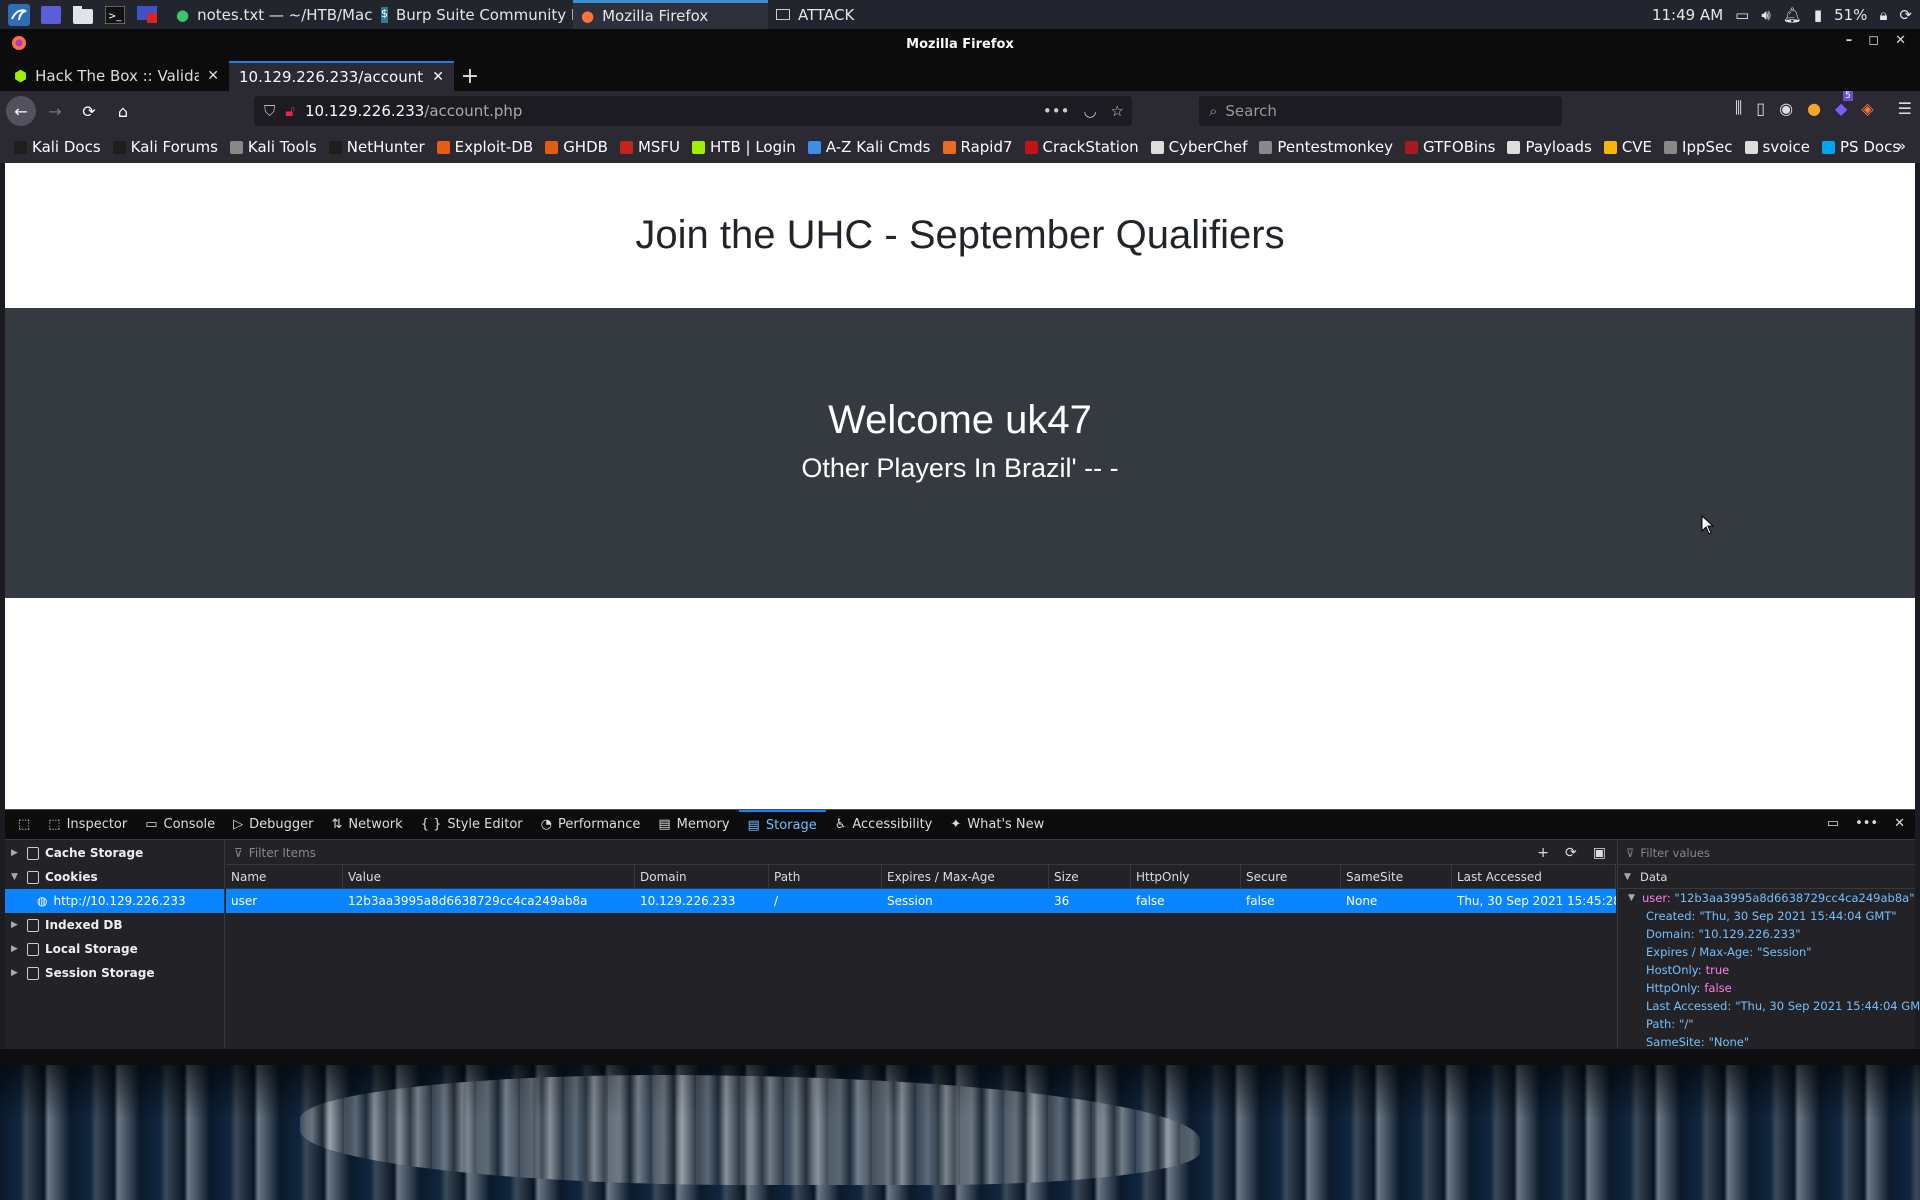 The width and height of the screenshot is (1920, 1200). I want to click on column-header: Size, so click(1090, 876).